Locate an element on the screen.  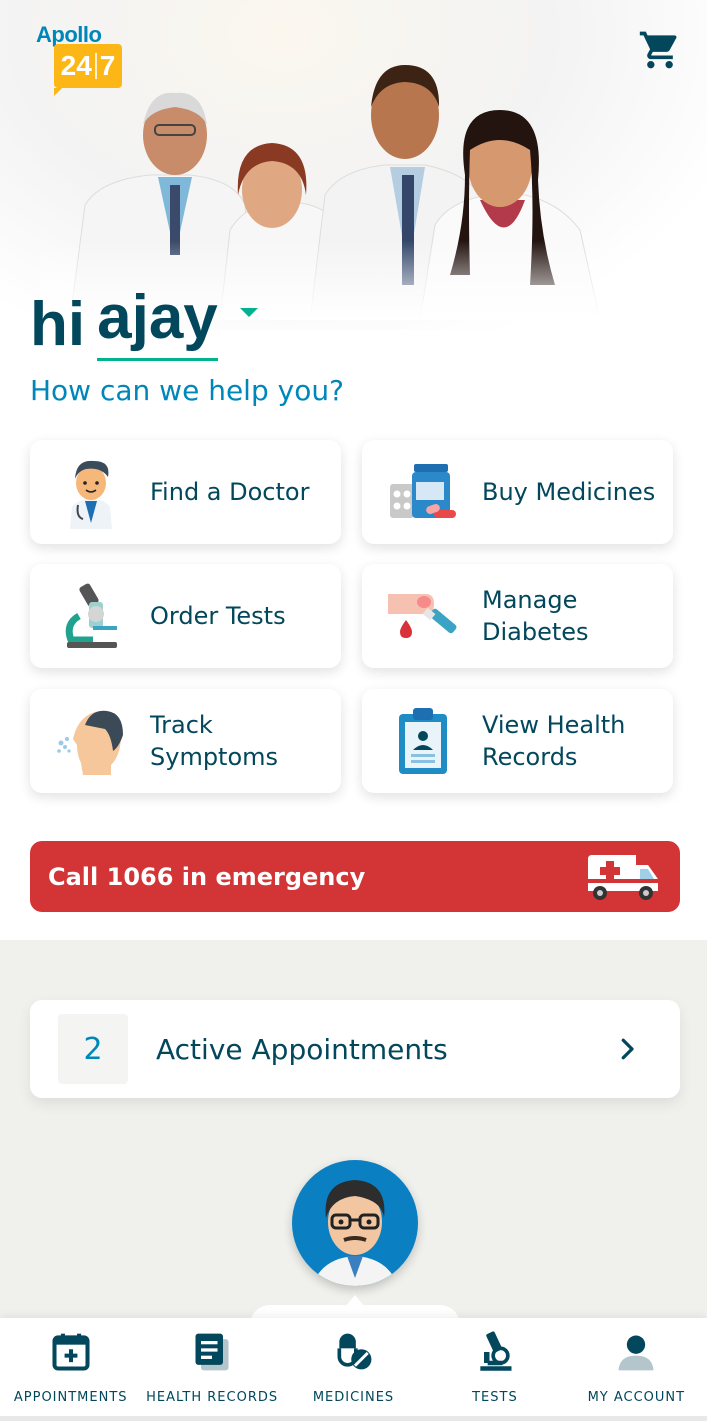
tab-appointments-label: APPOINTMENTS is located at coordinates (70, 1397).